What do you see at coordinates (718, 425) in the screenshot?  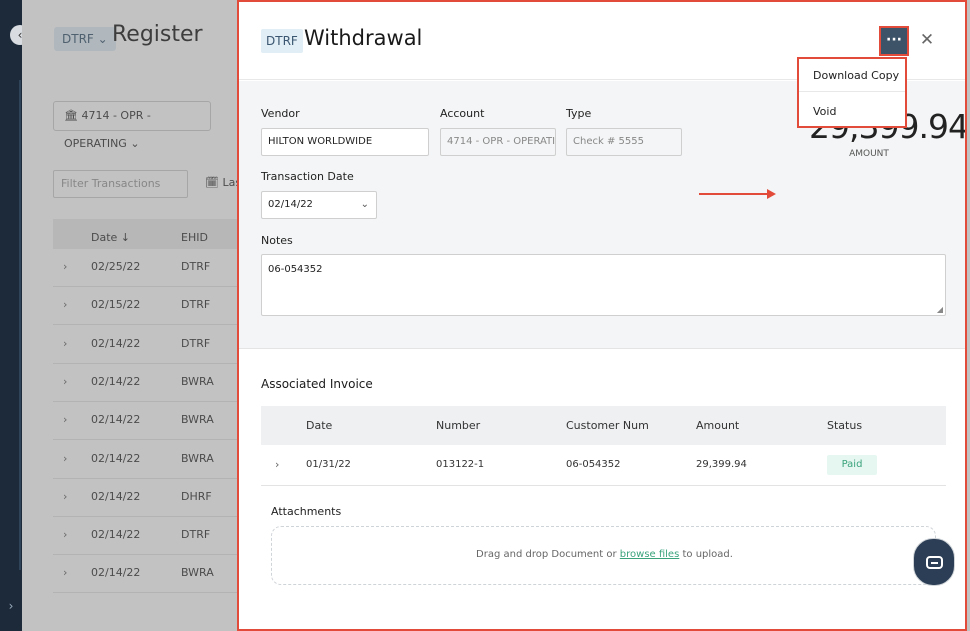 I see `invoice-column-amount: Amount` at bounding box center [718, 425].